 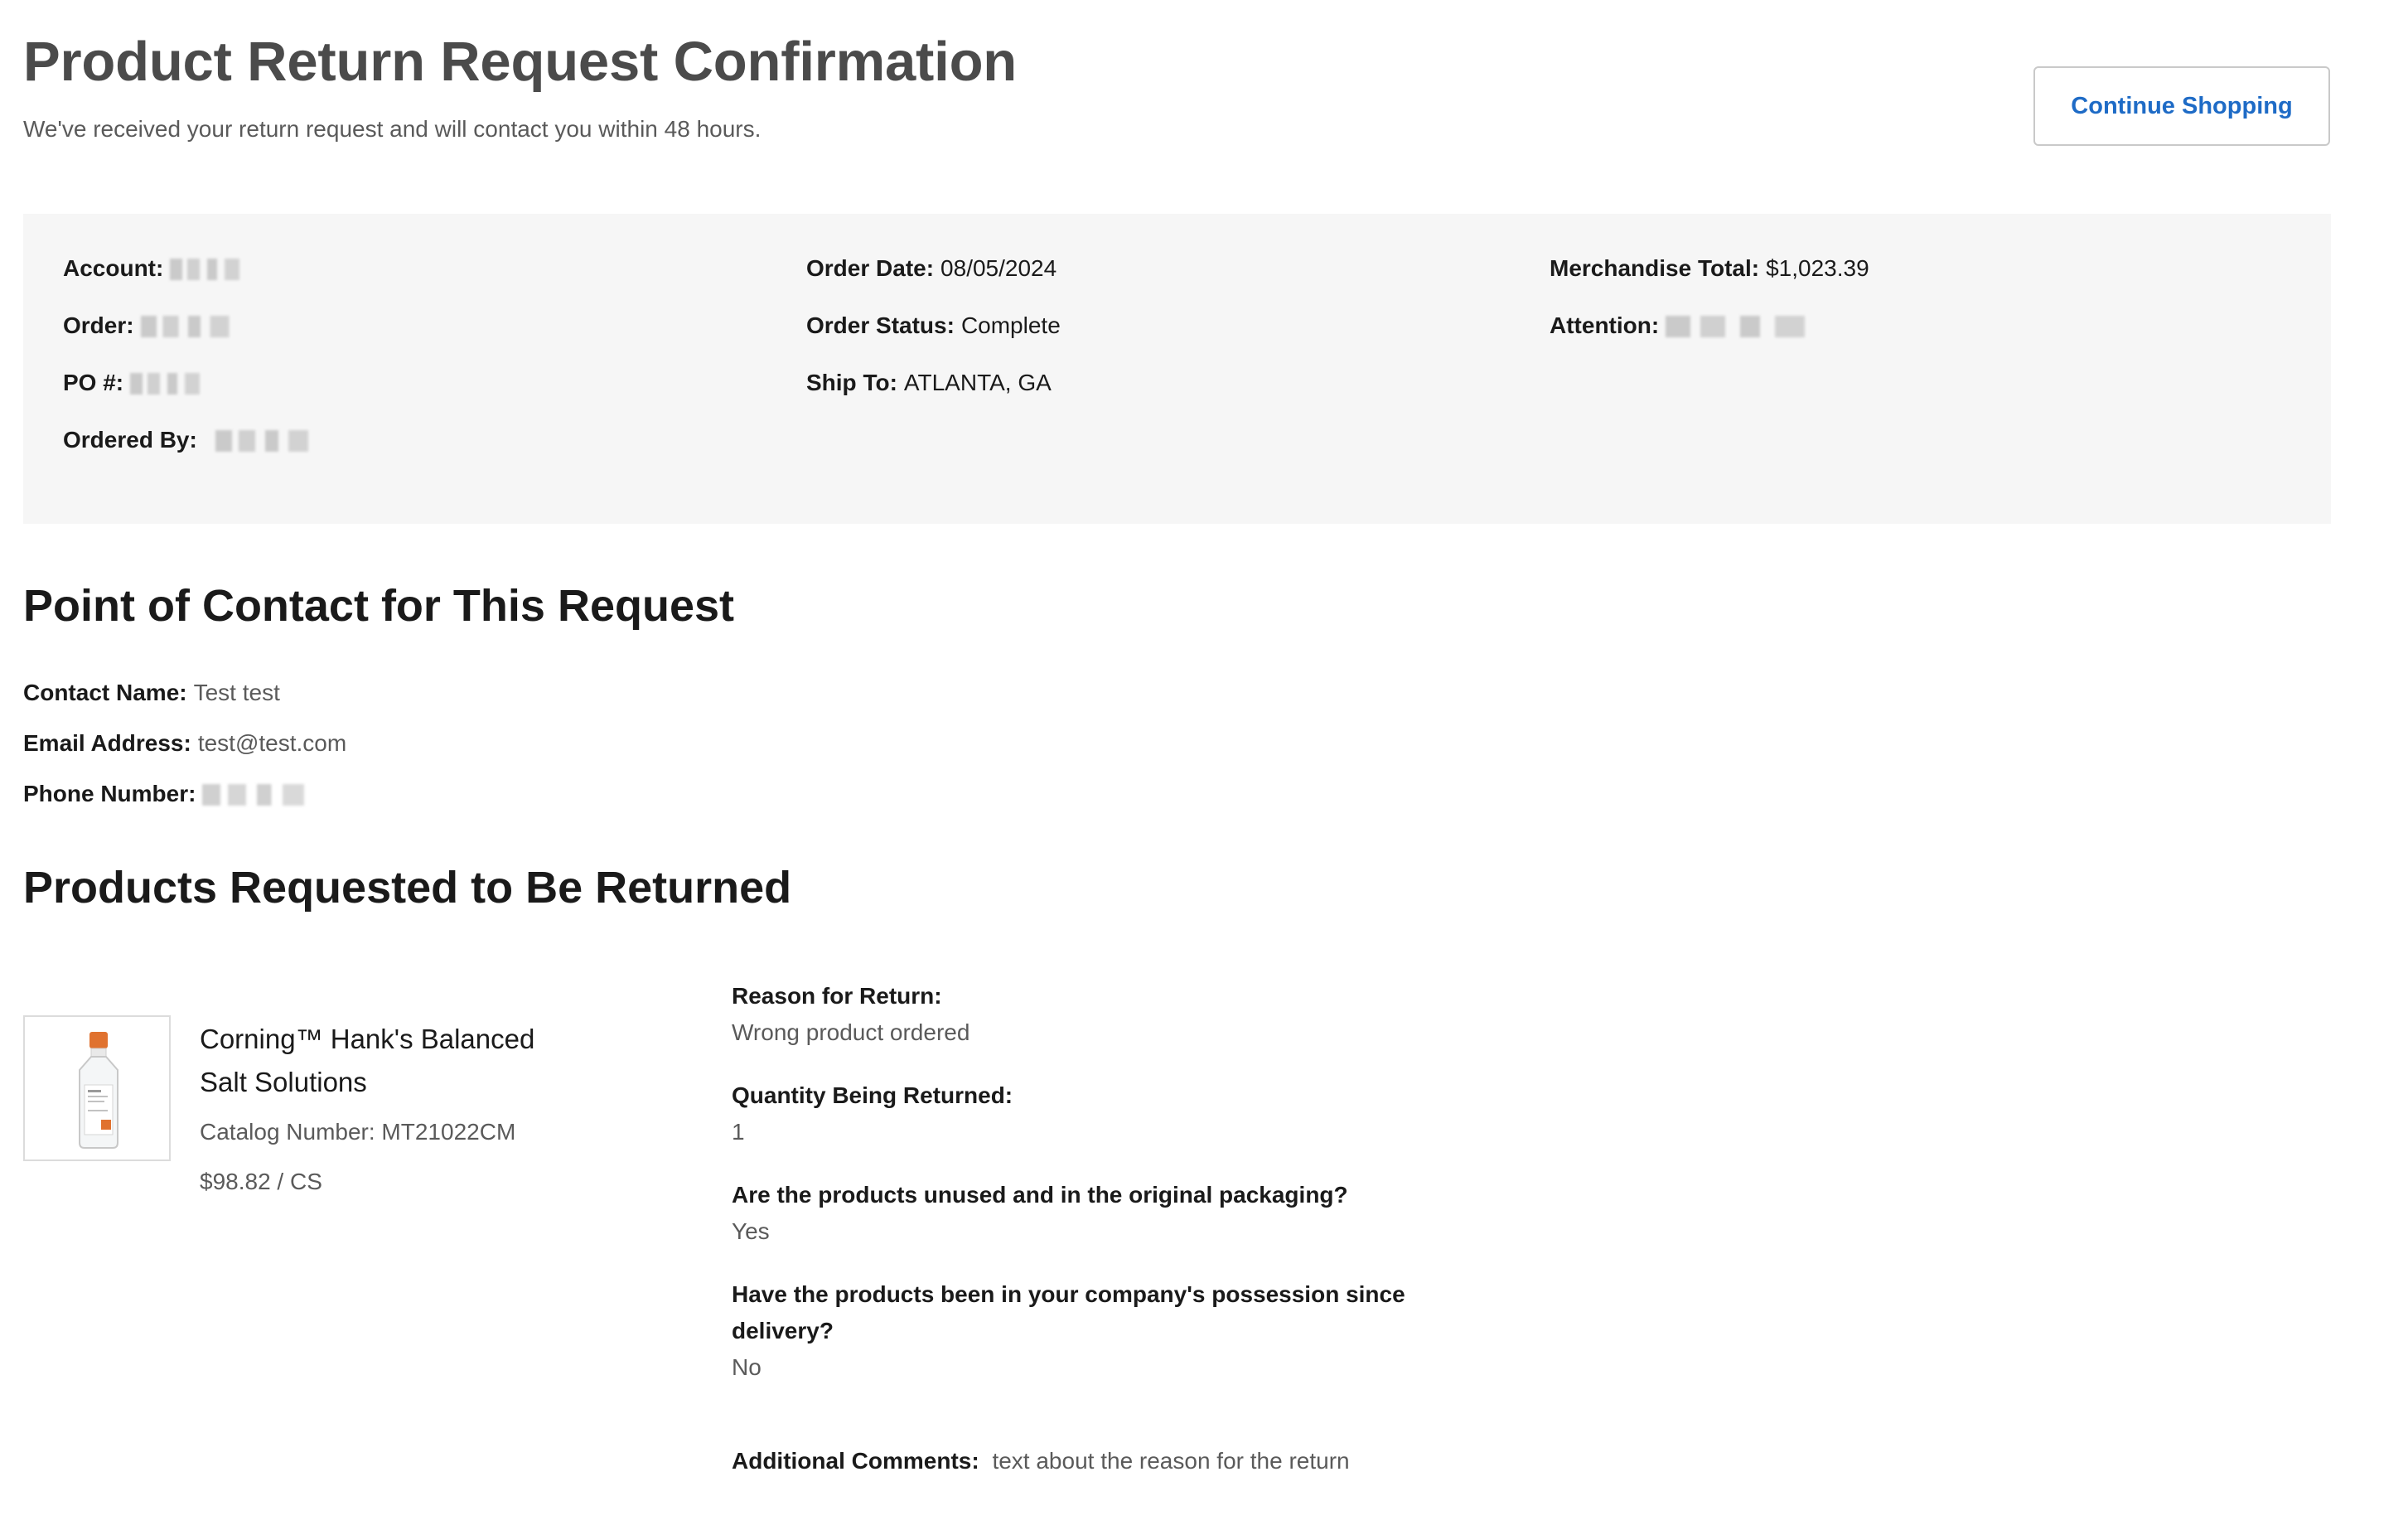 I want to click on contact-name-value: Test test, so click(x=236, y=692).